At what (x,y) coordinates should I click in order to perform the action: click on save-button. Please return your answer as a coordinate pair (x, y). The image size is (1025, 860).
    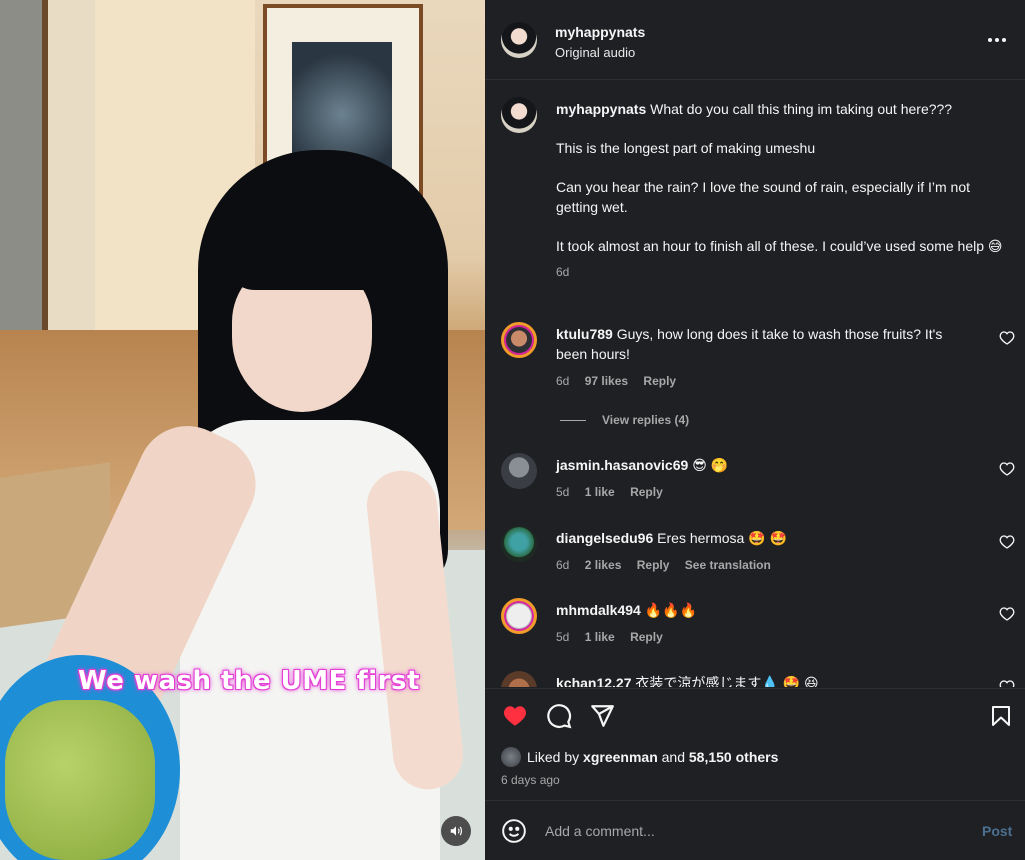
    Looking at the image, I should click on (1001, 716).